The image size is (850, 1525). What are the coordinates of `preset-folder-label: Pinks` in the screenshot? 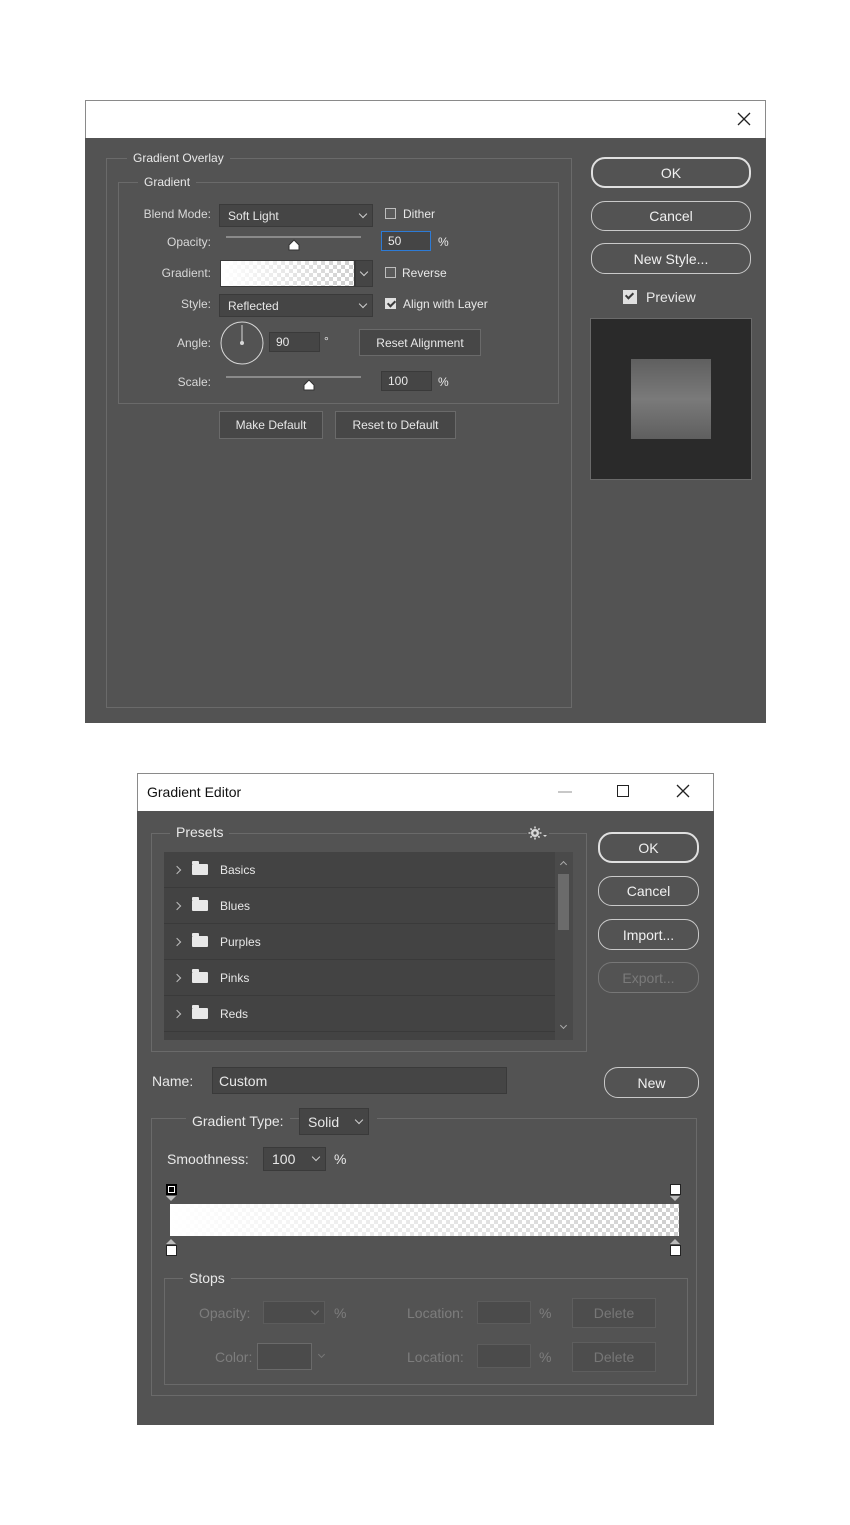 It's located at (235, 977).